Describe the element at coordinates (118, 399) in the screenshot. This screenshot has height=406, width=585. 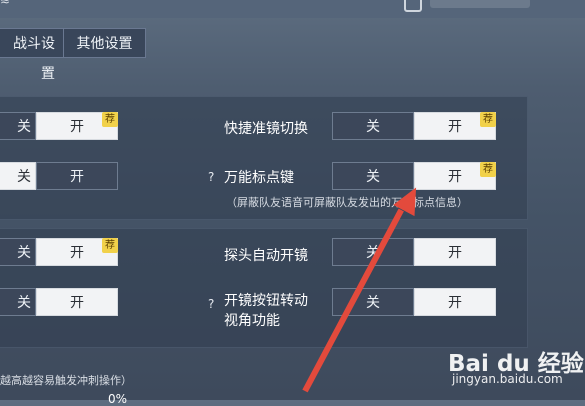
I see `sensitivity-percent: 0%` at that location.